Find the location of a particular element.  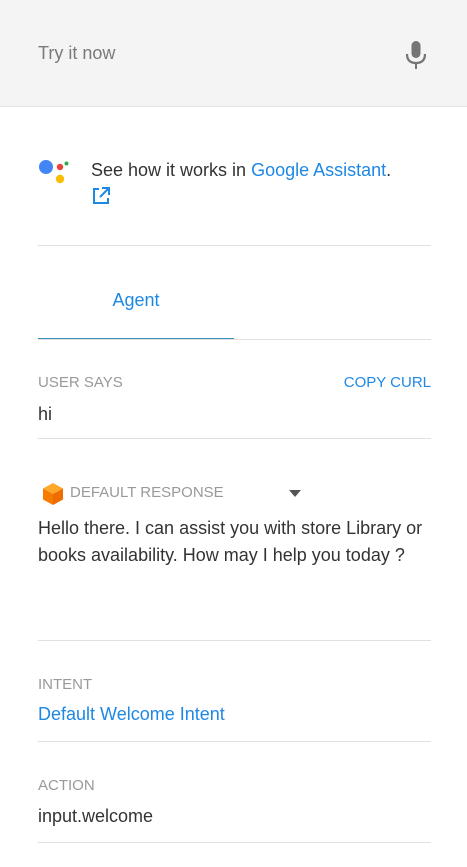

copy-curl-button: COPY CURL is located at coordinates (365, 382).